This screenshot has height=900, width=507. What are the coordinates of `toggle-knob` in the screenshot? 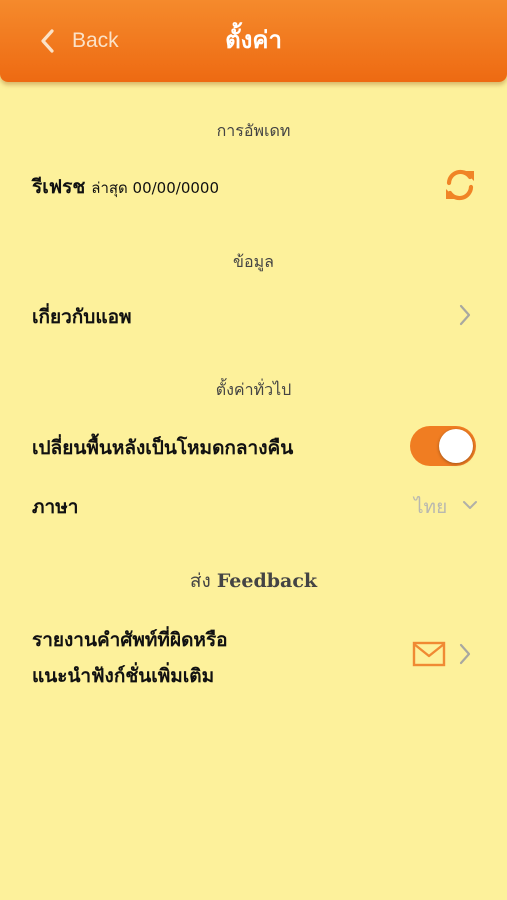 It's located at (456, 446).